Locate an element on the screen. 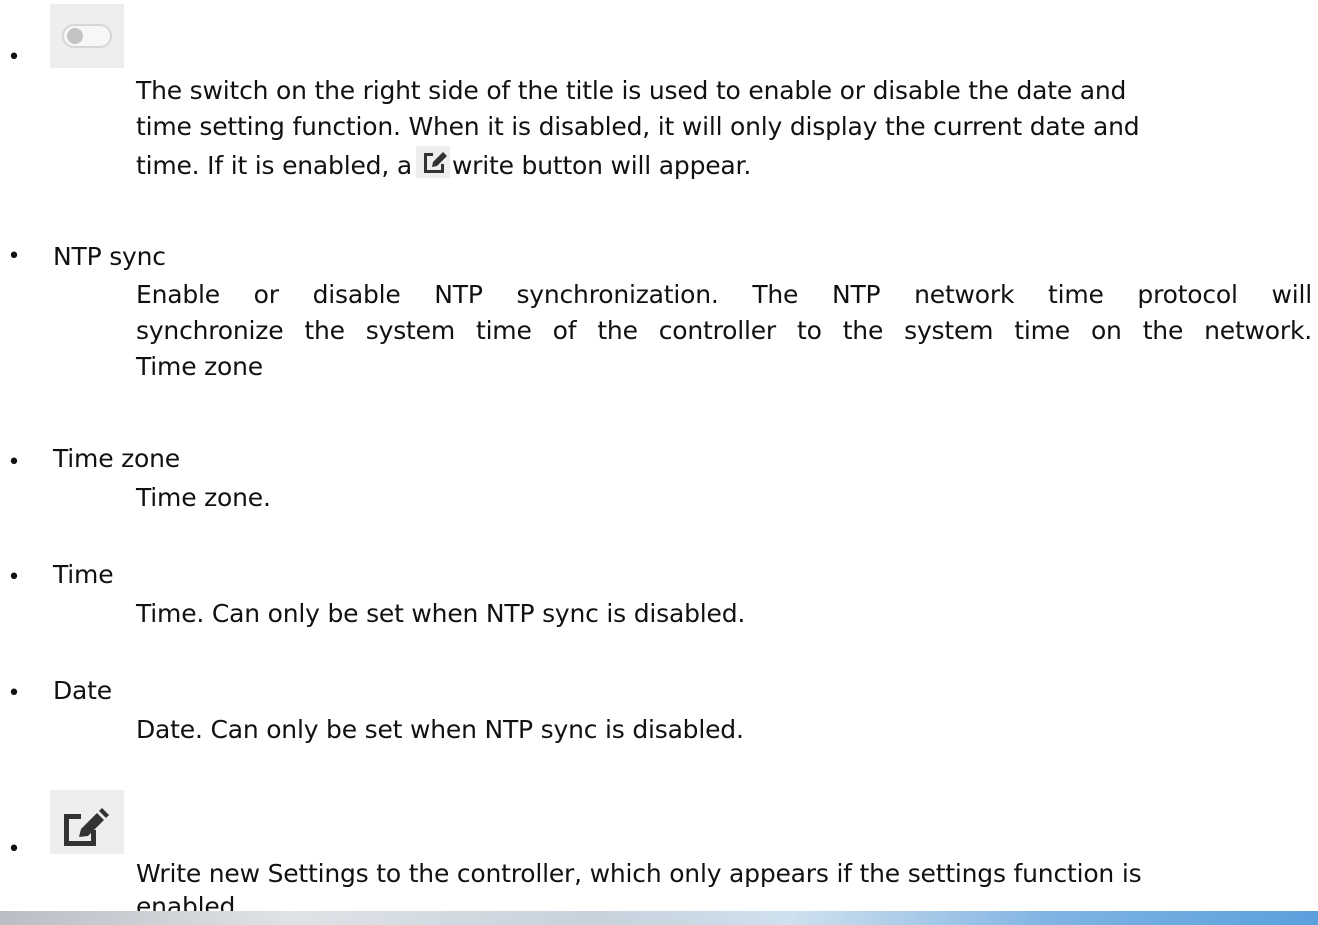 Image resolution: width=1318 pixels, height=925 pixels. toggle-switch-icon is located at coordinates (87, 36).